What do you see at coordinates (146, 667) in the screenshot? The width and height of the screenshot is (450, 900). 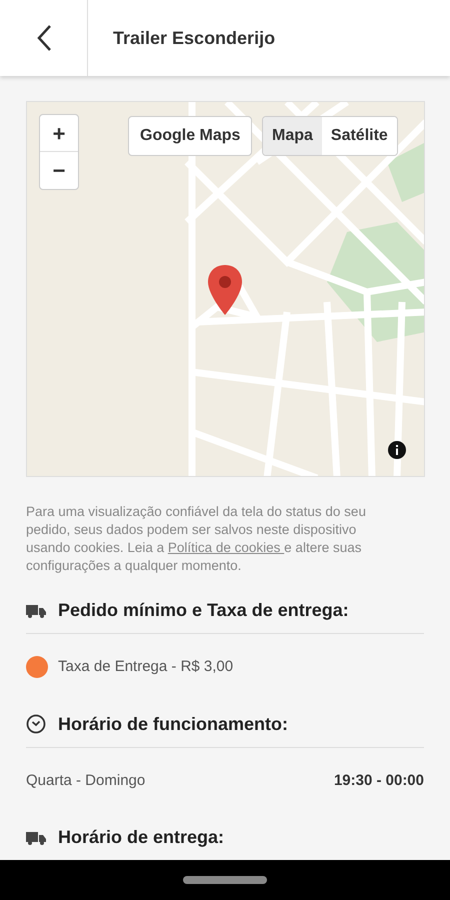 I see `fee-label: Taxa de Entrega - R$ 3,00` at bounding box center [146, 667].